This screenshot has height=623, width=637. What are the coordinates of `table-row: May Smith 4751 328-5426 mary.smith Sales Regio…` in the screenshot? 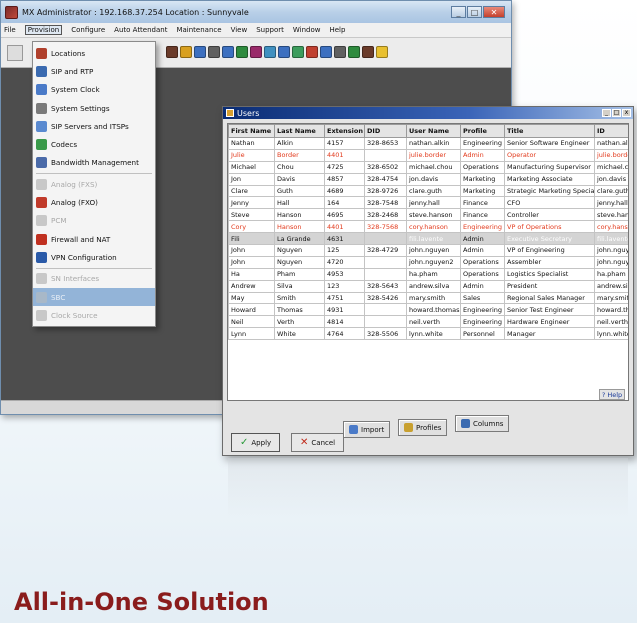 It's located at (428, 298).